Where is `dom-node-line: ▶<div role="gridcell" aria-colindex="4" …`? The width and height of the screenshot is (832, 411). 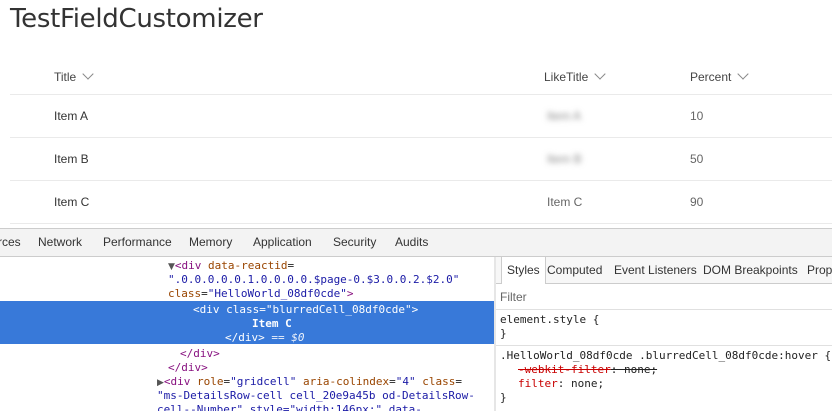
dom-node-line: ▶<div role="gridcell" aria-colindex="4" … is located at coordinates (309, 382).